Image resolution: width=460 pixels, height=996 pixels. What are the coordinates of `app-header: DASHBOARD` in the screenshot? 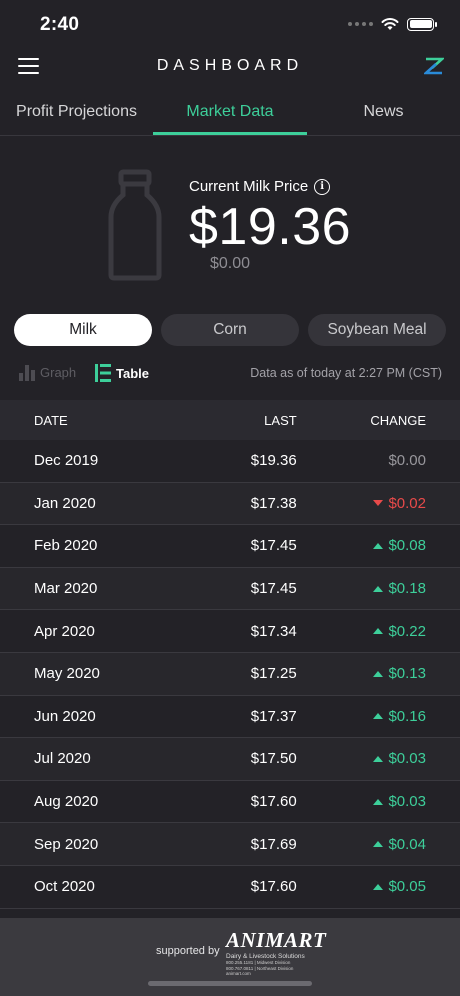 It's located at (230, 68).